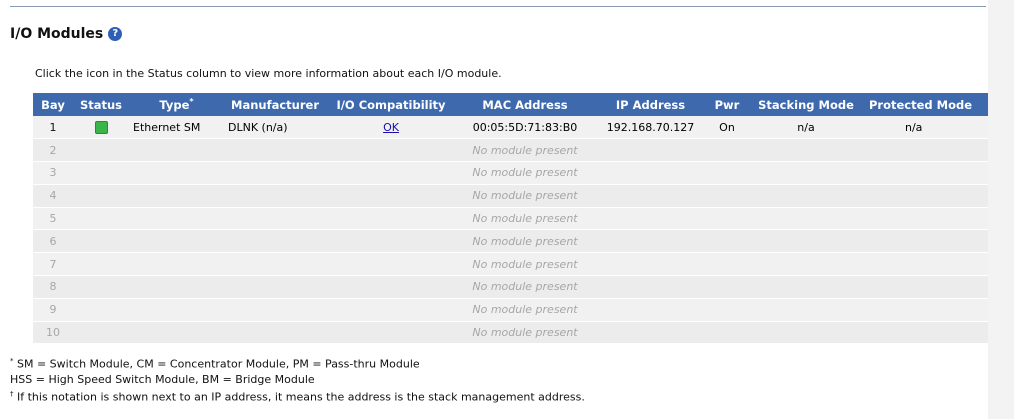 The height and width of the screenshot is (419, 1014). I want to click on table-row: 2 No module present, so click(510, 150).